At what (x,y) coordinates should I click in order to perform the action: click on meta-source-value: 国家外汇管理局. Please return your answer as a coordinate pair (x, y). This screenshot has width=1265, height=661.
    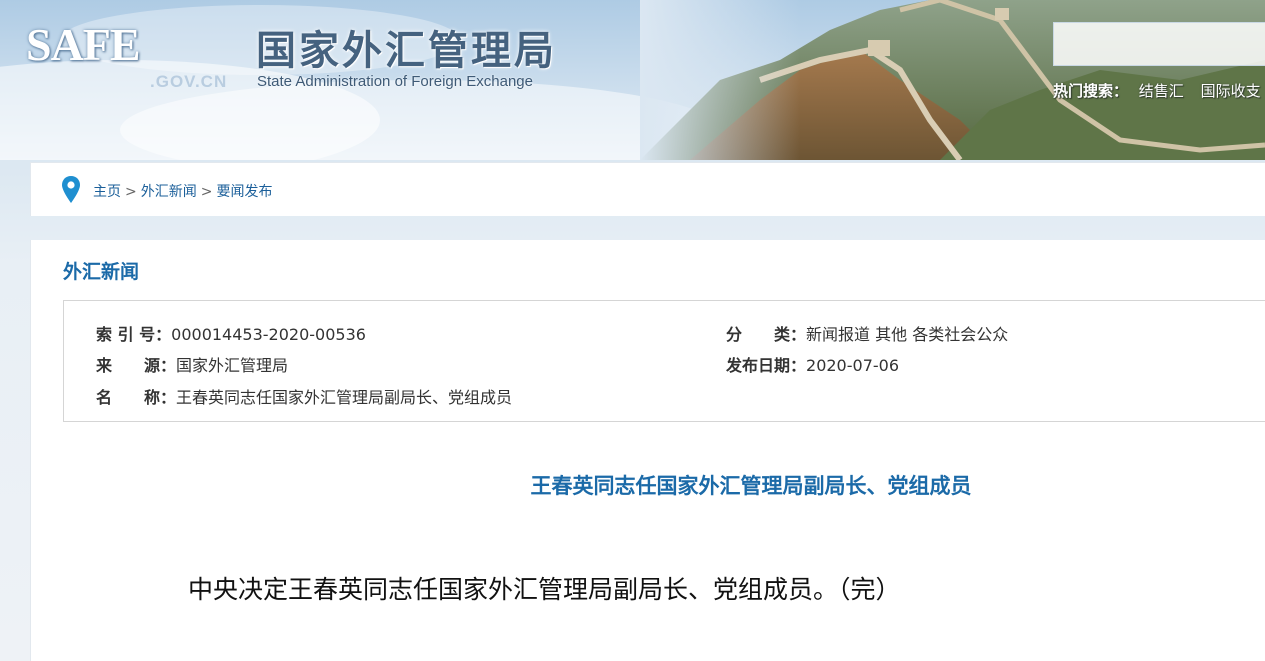
    Looking at the image, I should click on (232, 365).